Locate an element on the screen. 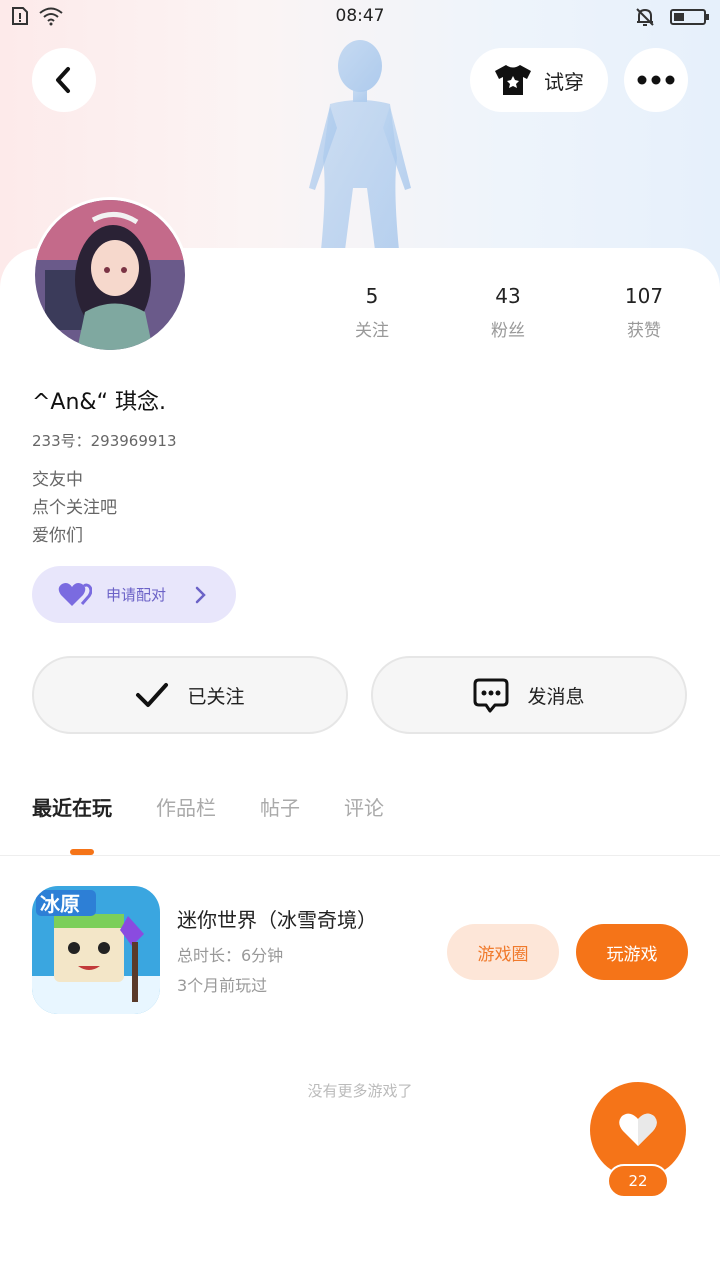 The height and width of the screenshot is (1280, 720). game-duration: 总时长：6分钟 is located at coordinates (230, 955).